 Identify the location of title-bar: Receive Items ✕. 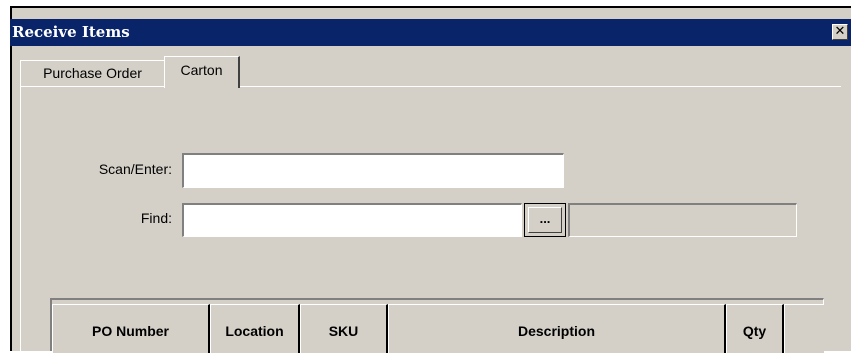
(430, 32).